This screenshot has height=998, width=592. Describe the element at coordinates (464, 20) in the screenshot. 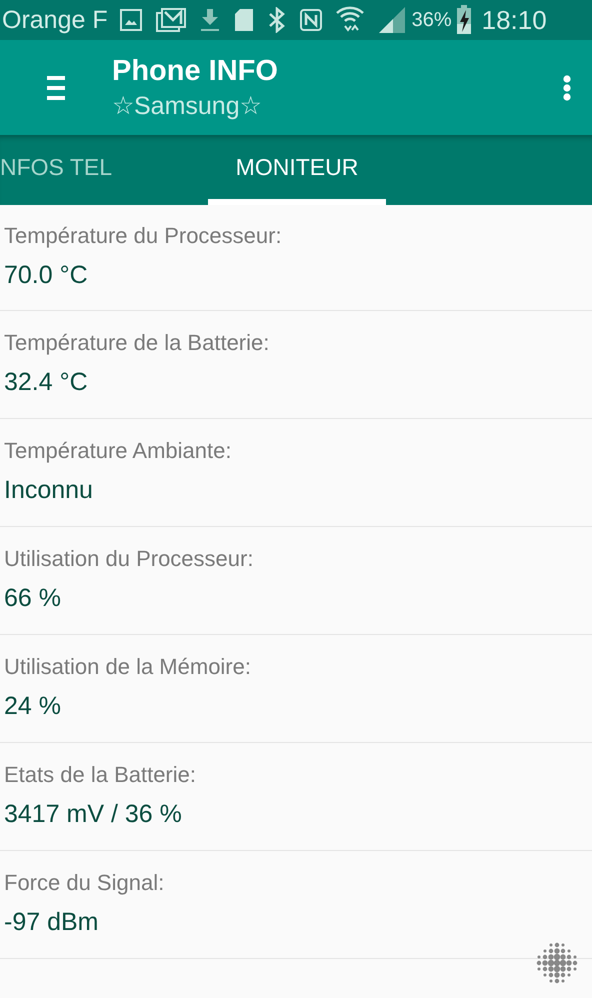

I see `battery-charging-icon` at that location.